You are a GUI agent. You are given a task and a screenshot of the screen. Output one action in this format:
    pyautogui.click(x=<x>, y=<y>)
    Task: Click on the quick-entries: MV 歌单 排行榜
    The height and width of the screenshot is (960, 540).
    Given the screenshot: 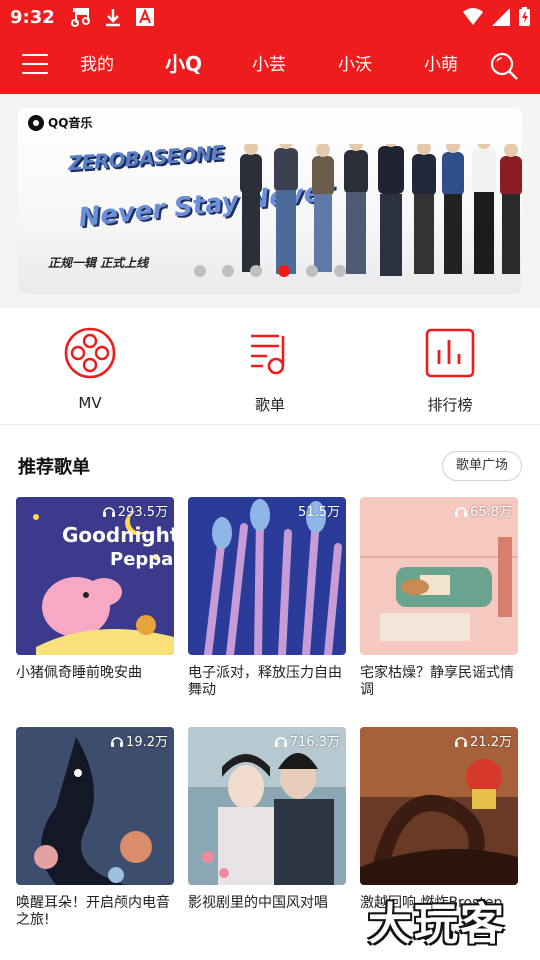 What is the action you would take?
    pyautogui.click(x=270, y=366)
    